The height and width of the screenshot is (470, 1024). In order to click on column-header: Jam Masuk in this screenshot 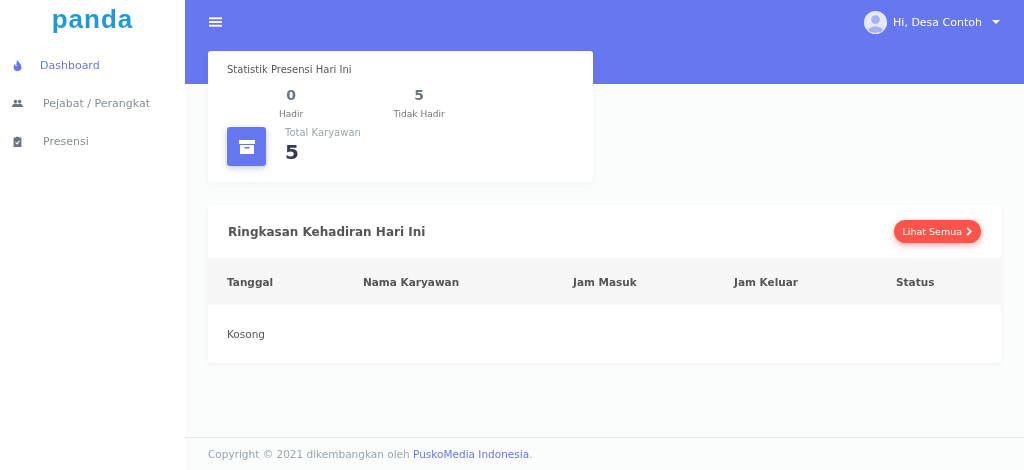, I will do `click(605, 281)`.